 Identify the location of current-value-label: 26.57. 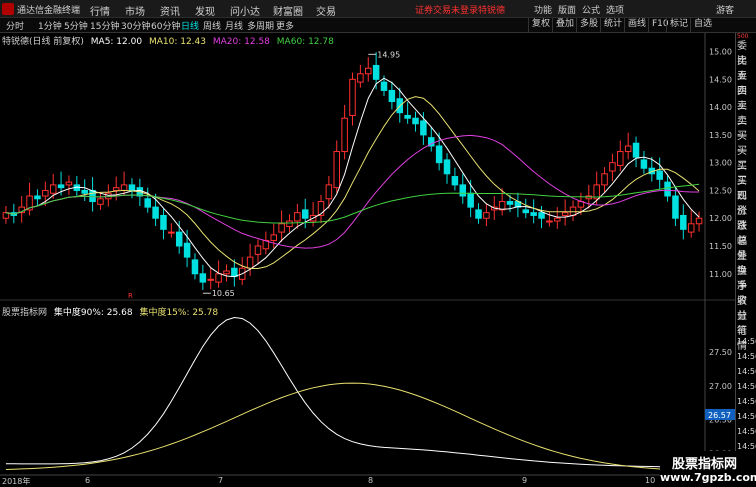
(719, 415).